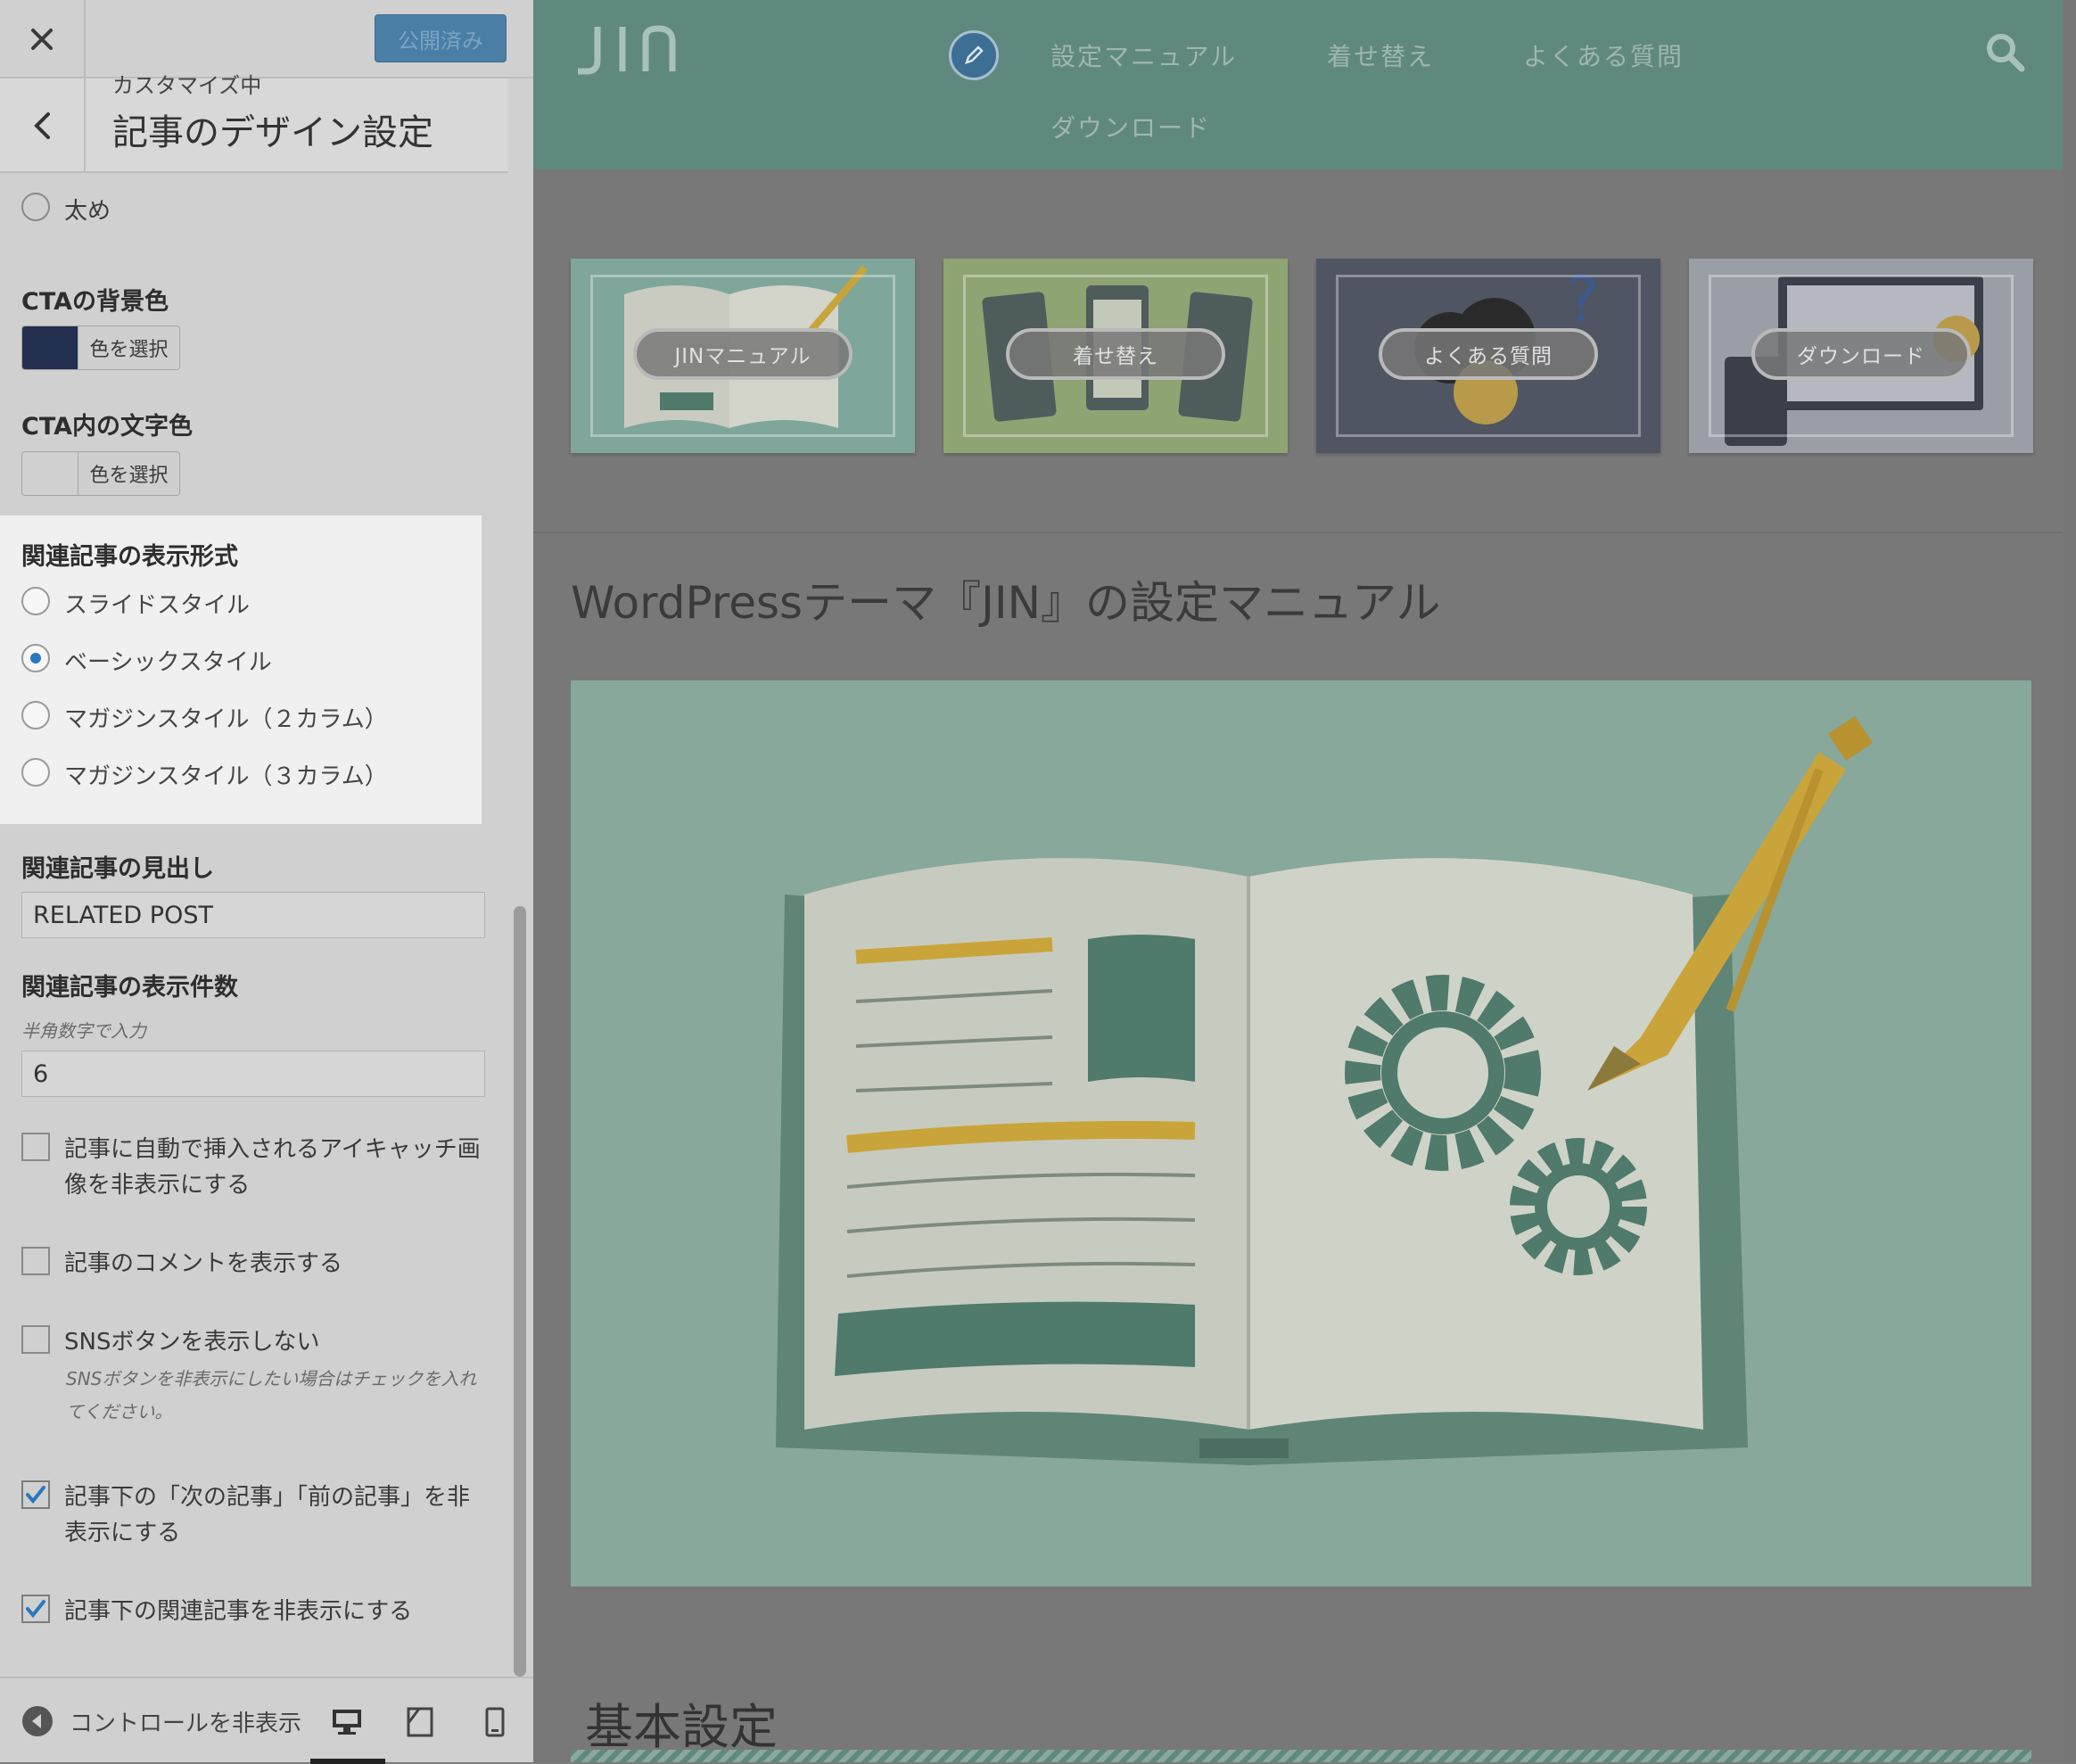 This screenshot has width=2076, height=1764. Describe the element at coordinates (129, 557) in the screenshot. I see `related-style-heading: 関連記事の表示形式` at that location.